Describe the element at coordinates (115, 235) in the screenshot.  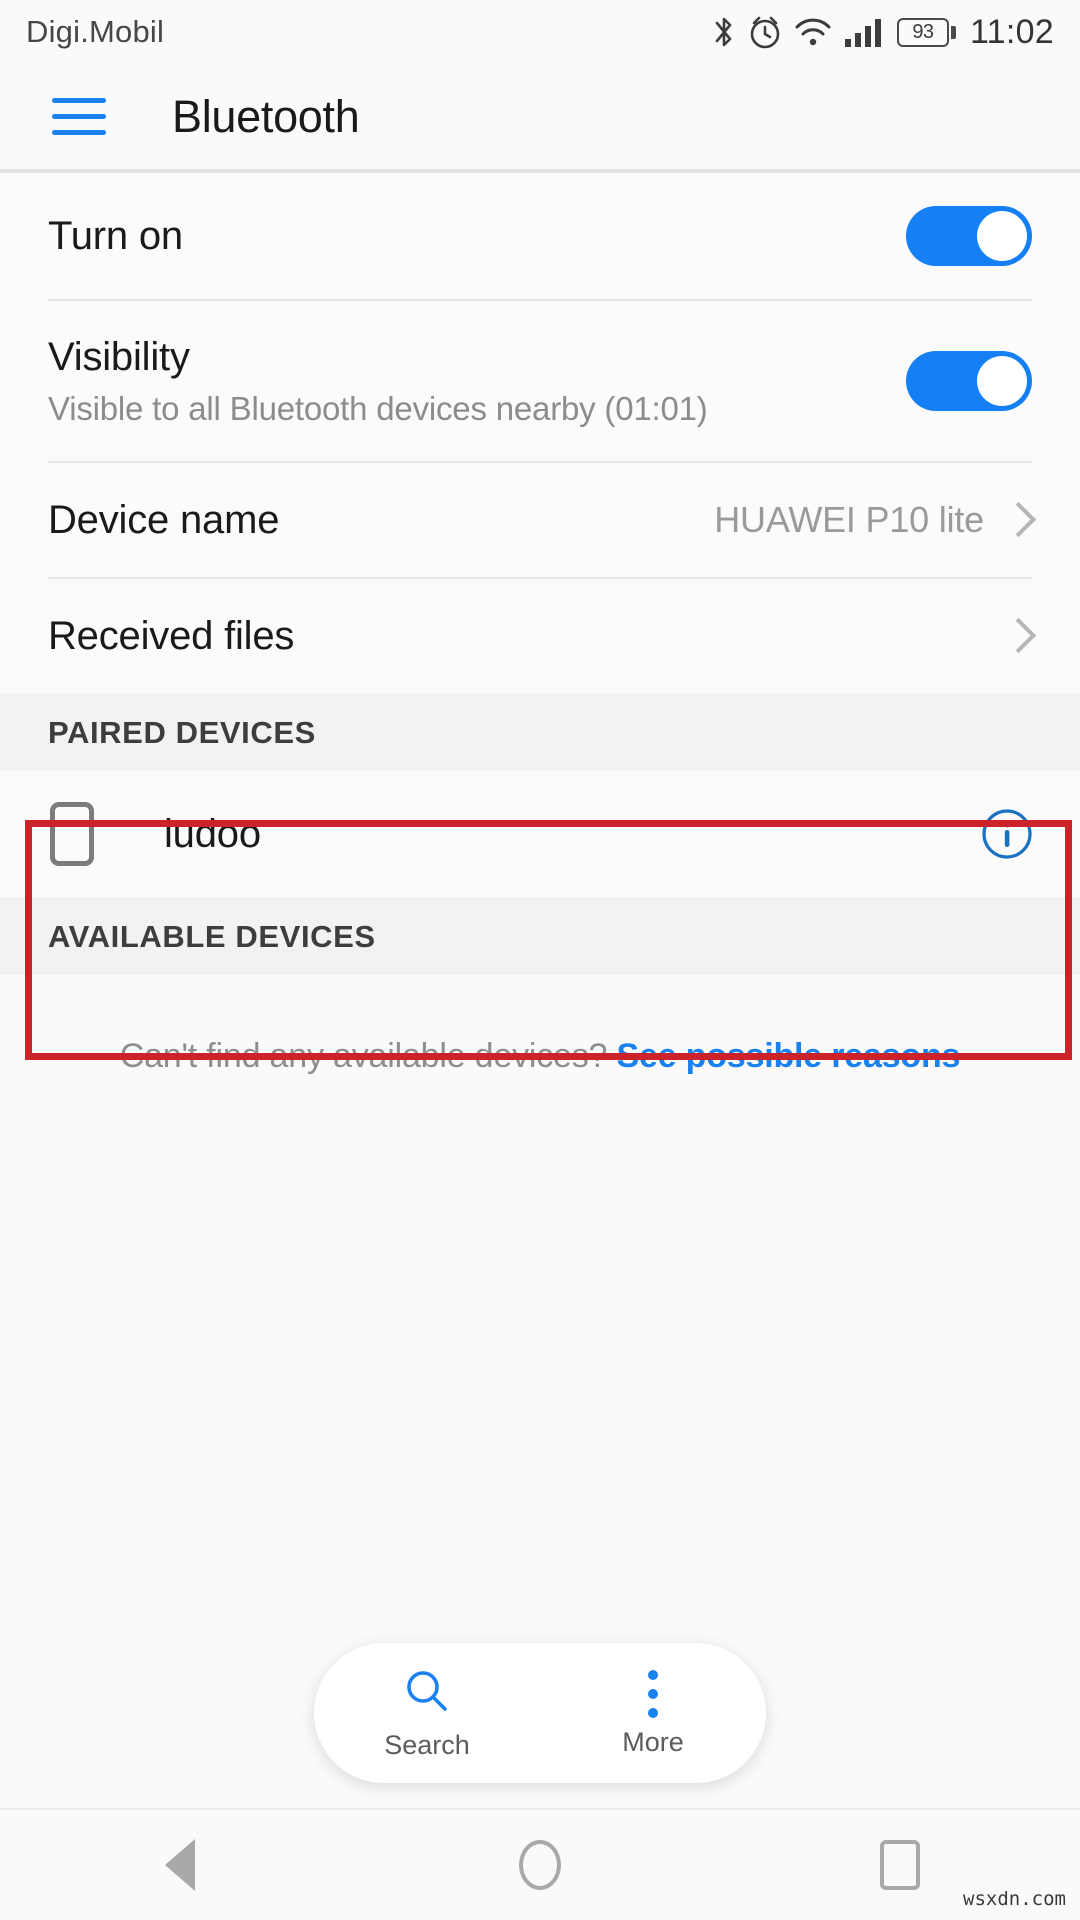
I see `row-turn-on-label: Turn on` at that location.